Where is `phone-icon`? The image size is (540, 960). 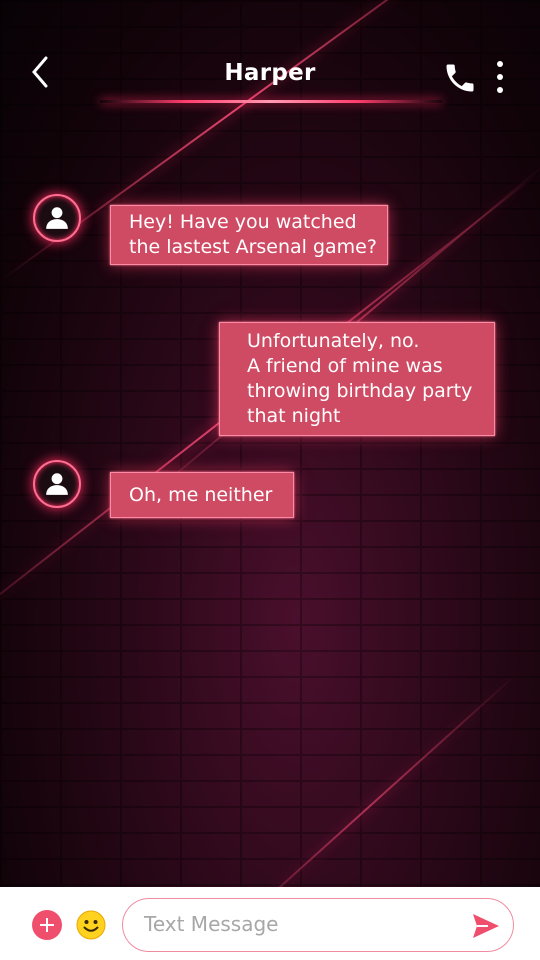 phone-icon is located at coordinates (460, 78).